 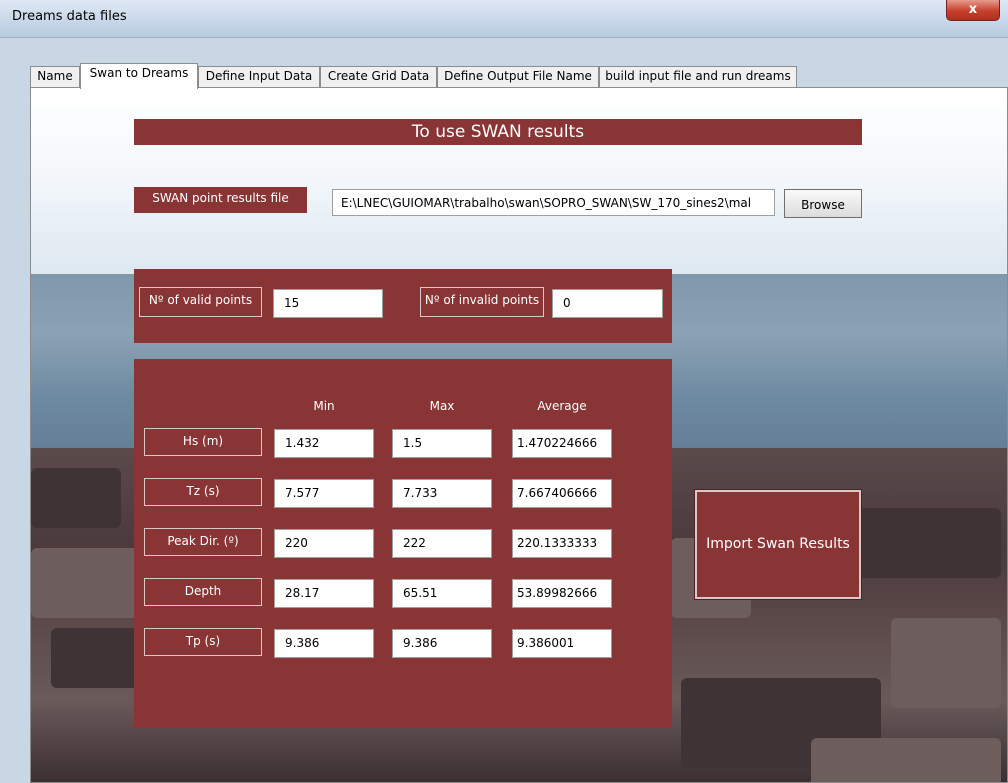 I want to click on peak-dir-max-input: 222, so click(x=442, y=543).